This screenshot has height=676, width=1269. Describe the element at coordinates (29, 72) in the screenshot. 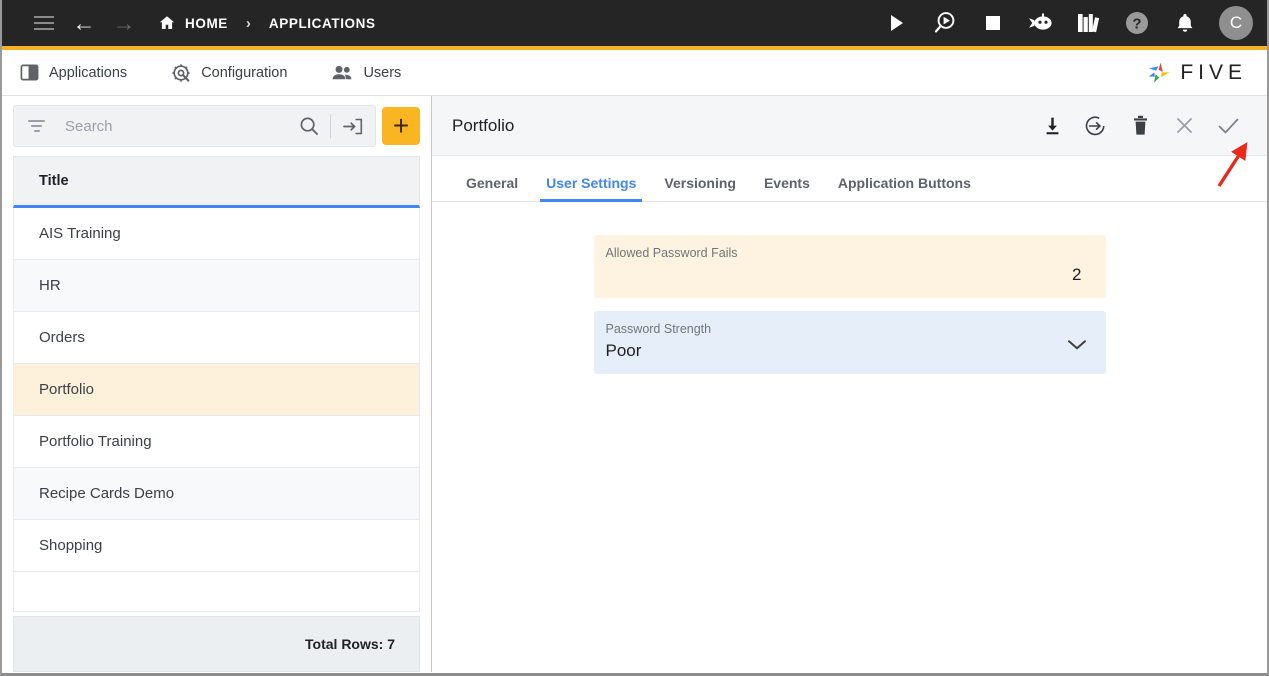

I see `applications-icon` at that location.